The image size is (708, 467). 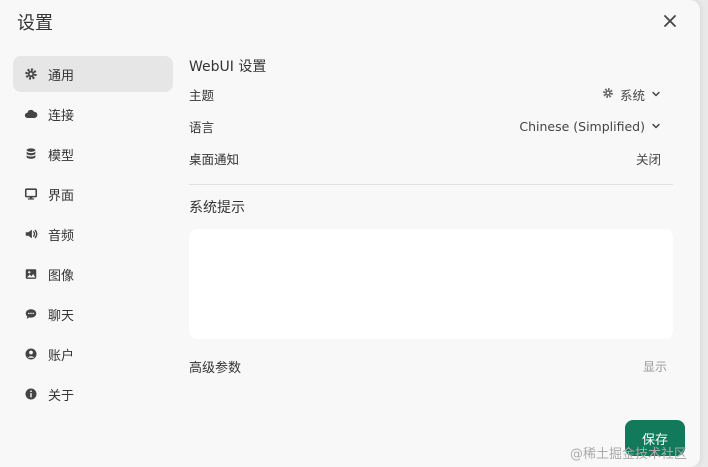 I want to click on notifications-toggle: 关闭, so click(x=654, y=158).